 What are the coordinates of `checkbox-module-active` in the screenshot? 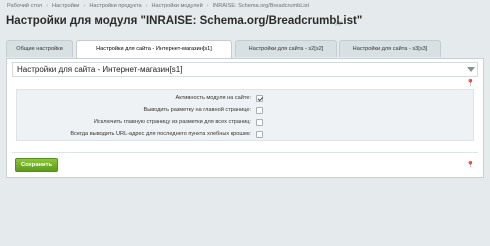 It's located at (259, 98).